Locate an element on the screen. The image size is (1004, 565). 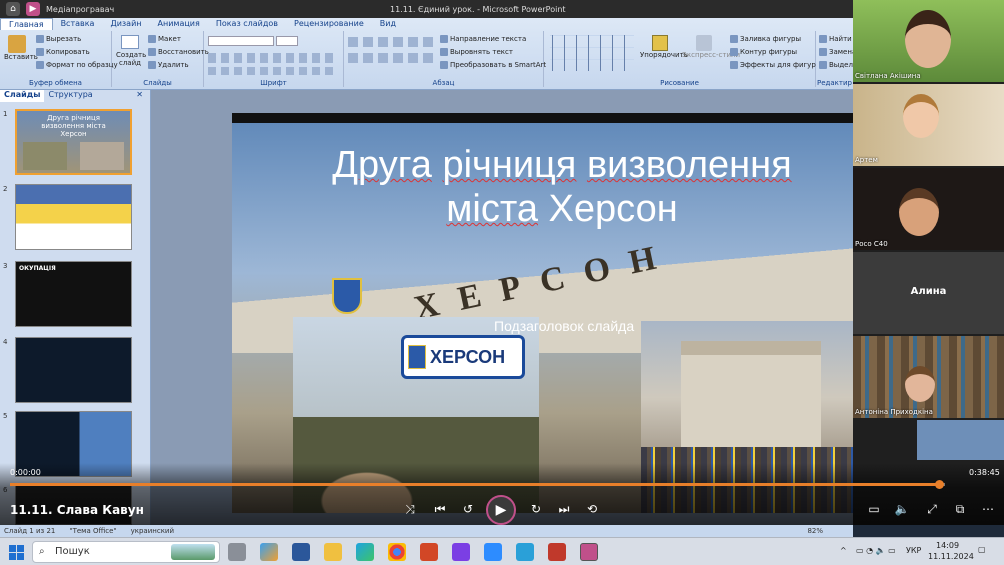
align-buttons is located at coordinates (392, 58).